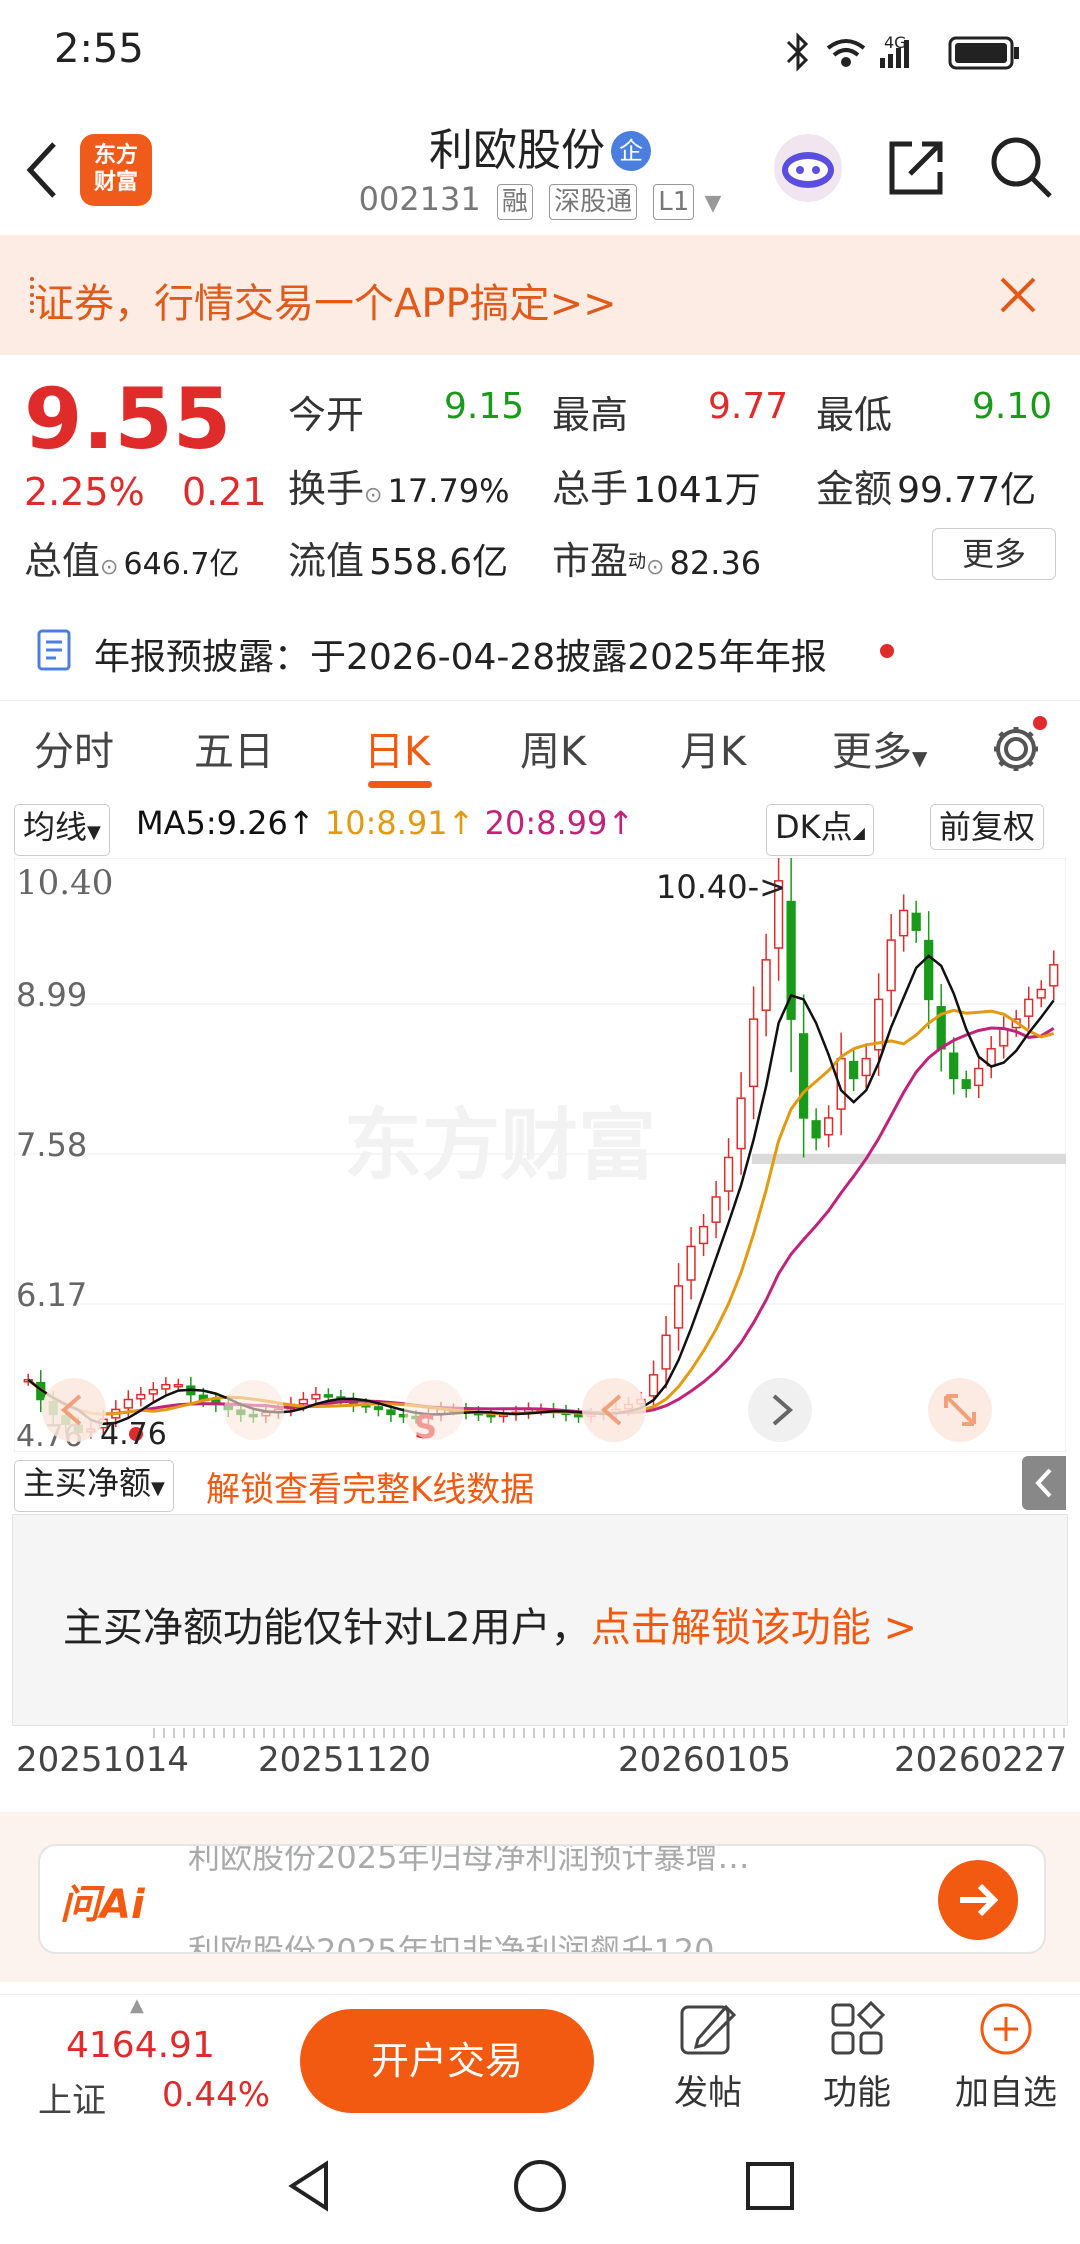 Image resolution: width=1080 pixels, height=2244 pixels. What do you see at coordinates (1006, 2062) in the screenshot?
I see `add-watchlist-button: 加自选` at bounding box center [1006, 2062].